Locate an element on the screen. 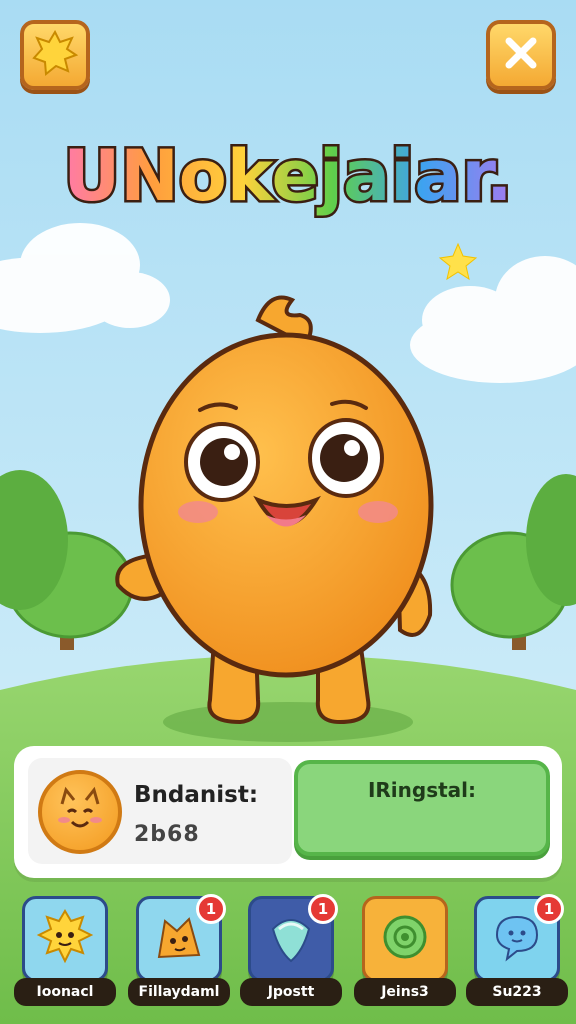  sun-button is located at coordinates (55, 55).